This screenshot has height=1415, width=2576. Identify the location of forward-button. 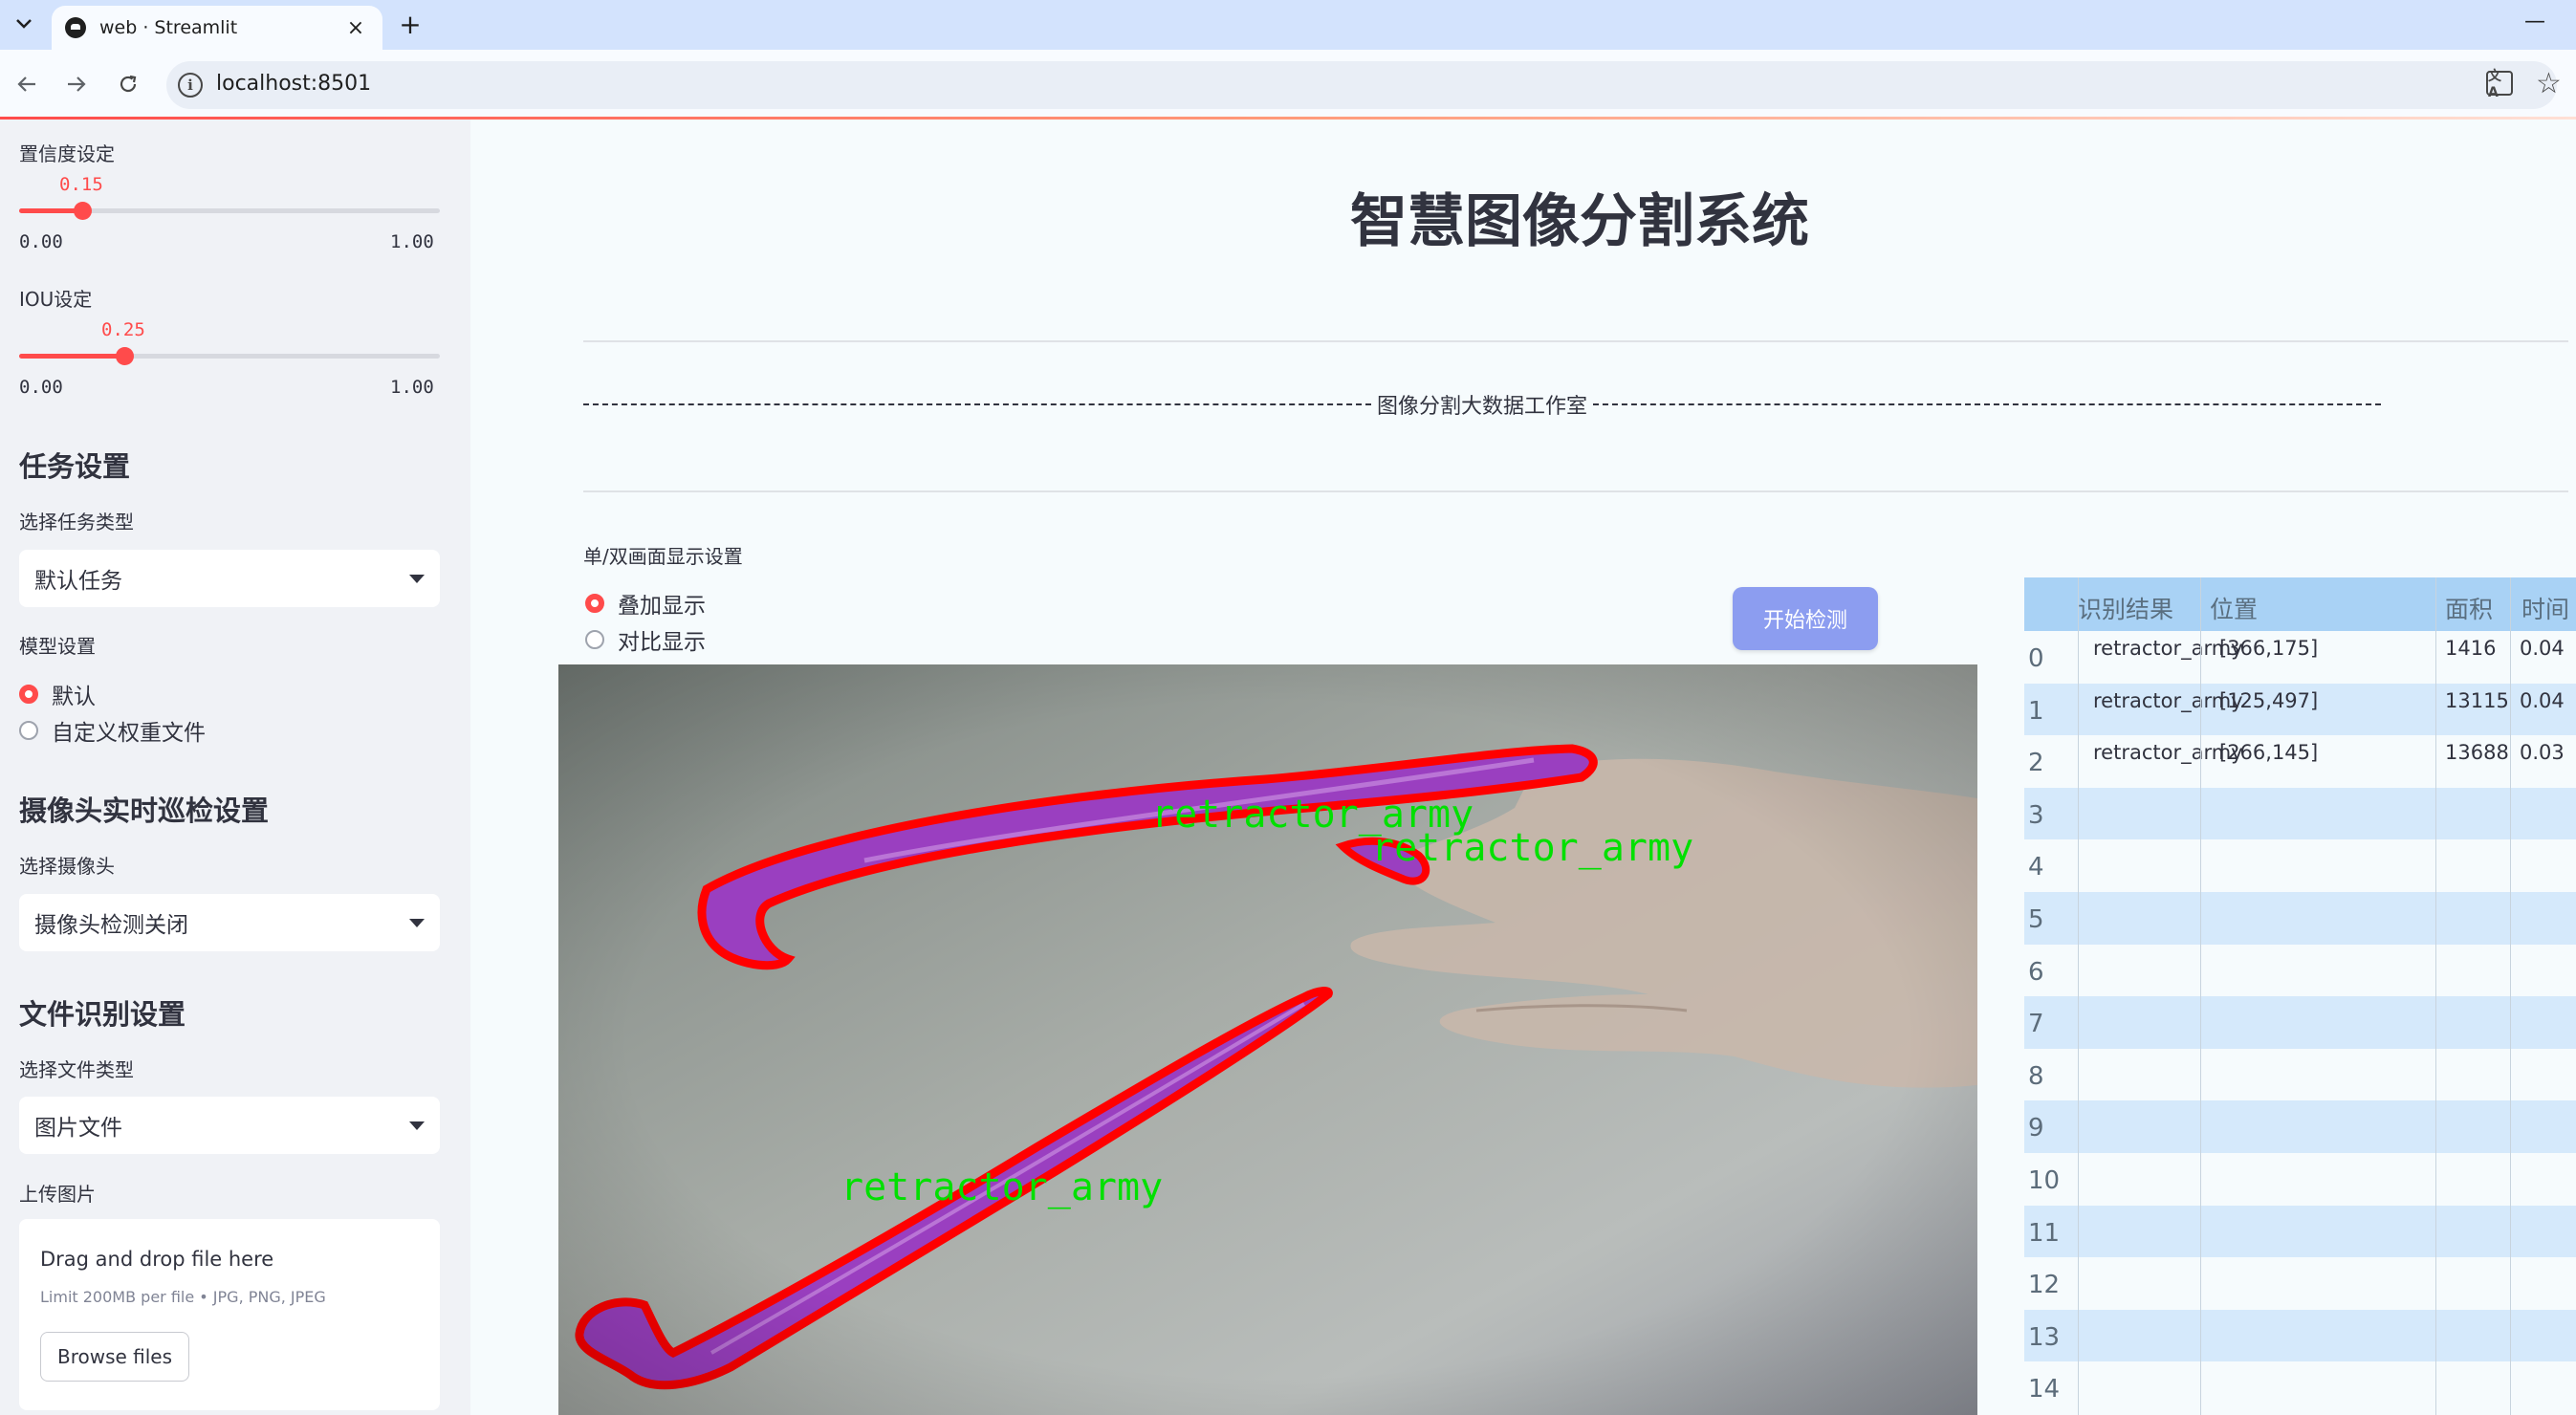
(76, 84).